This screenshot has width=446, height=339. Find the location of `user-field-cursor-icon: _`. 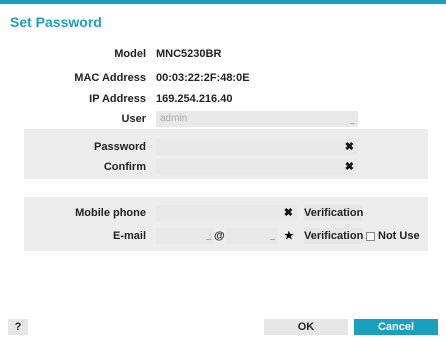

user-field-cursor-icon: _ is located at coordinates (352, 119).